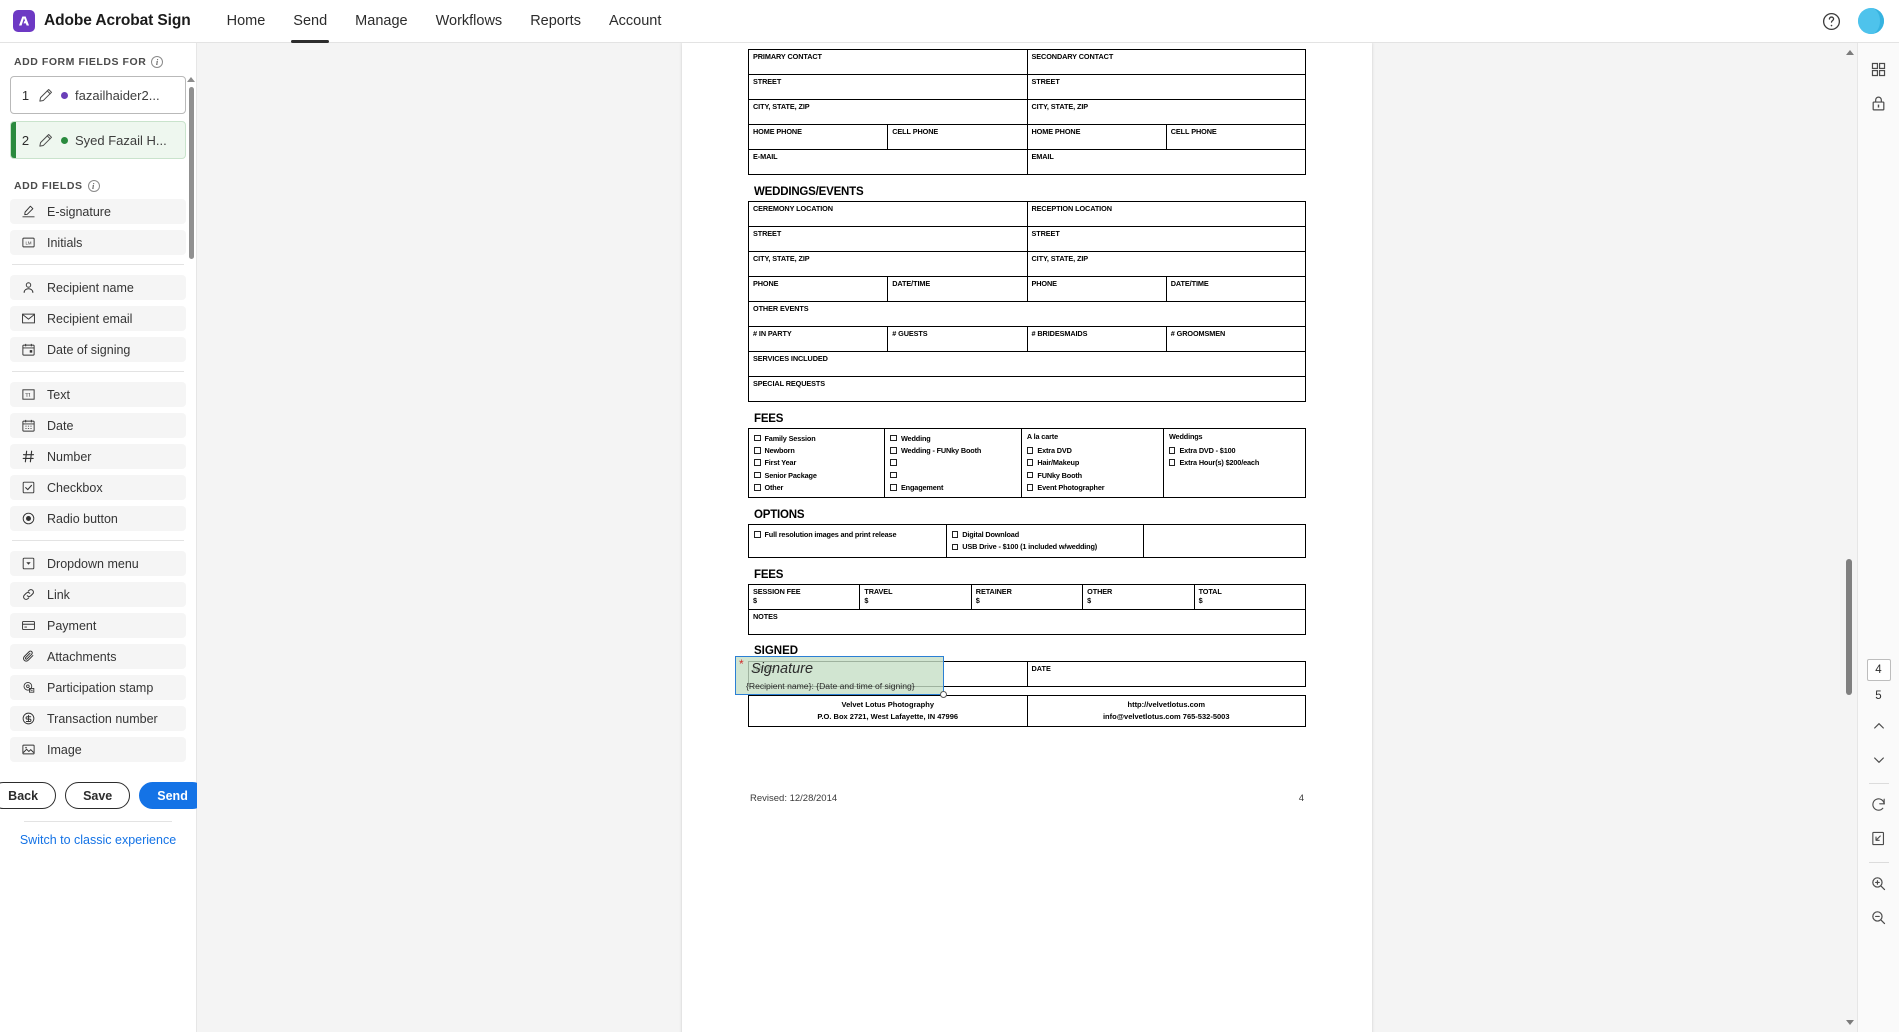 The width and height of the screenshot is (1899, 1032). Describe the element at coordinates (1871, 21) in the screenshot. I see `avatar` at that location.